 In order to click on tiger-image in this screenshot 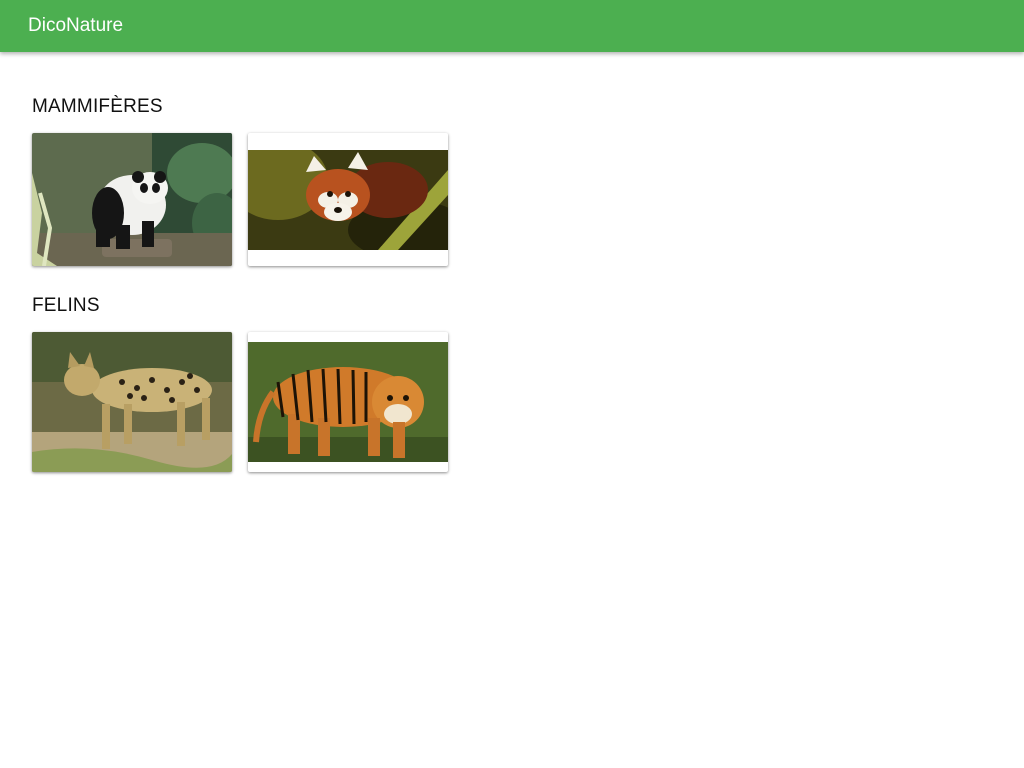, I will do `click(348, 402)`.